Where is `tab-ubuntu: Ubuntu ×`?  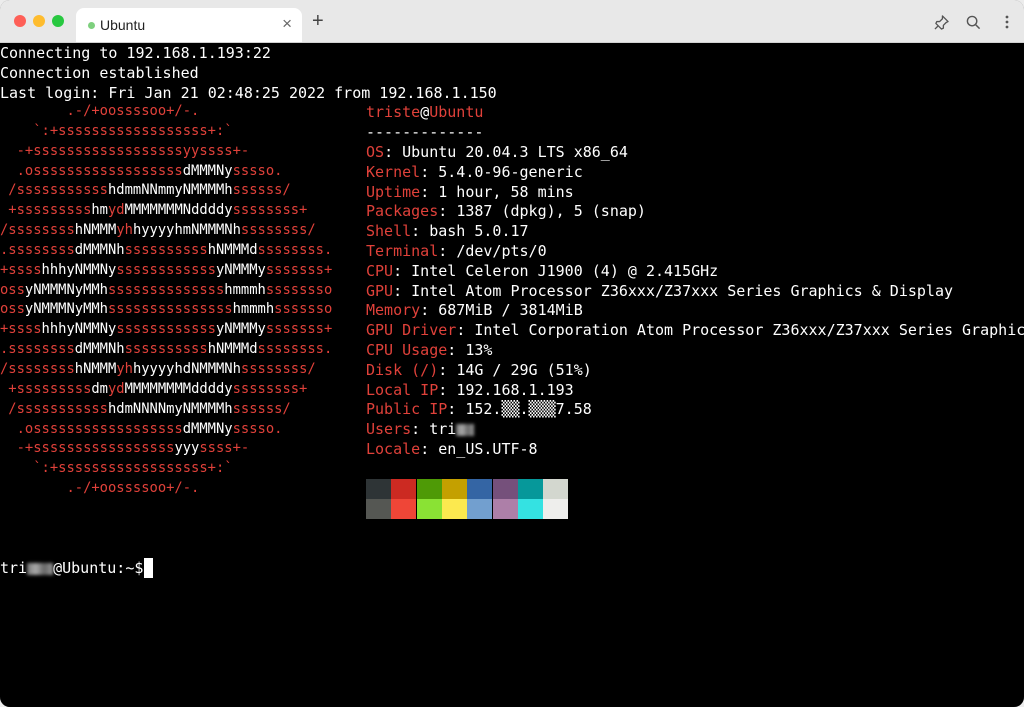 tab-ubuntu: Ubuntu × is located at coordinates (189, 25).